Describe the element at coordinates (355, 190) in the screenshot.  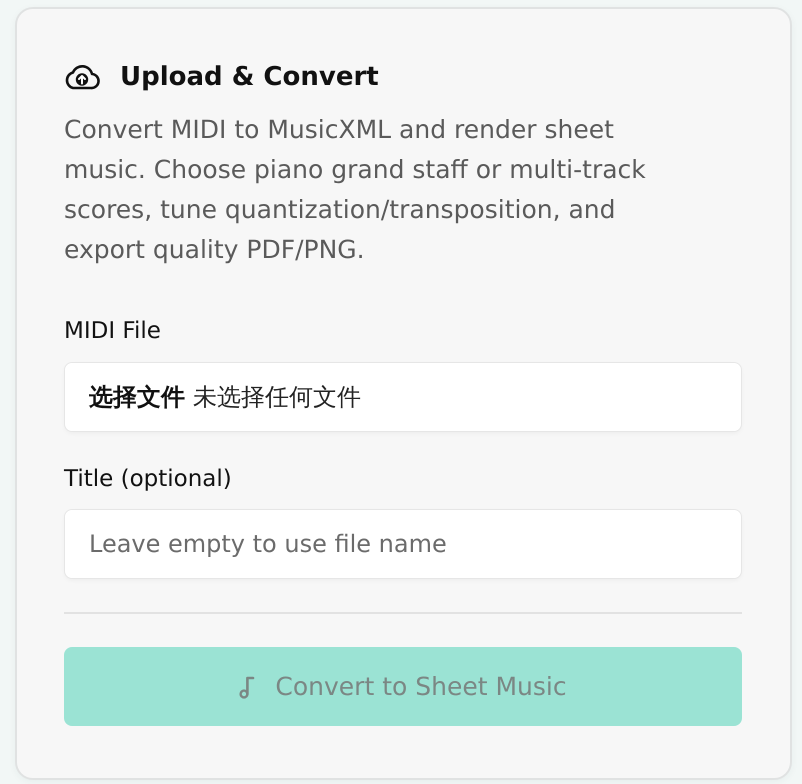
I see `card-description: Convert MIDI to MusicXML and render sheet music. Choose piano grand staff or multi-track scores, tune quantization/transposition, and export quality PDF/PNG.` at that location.